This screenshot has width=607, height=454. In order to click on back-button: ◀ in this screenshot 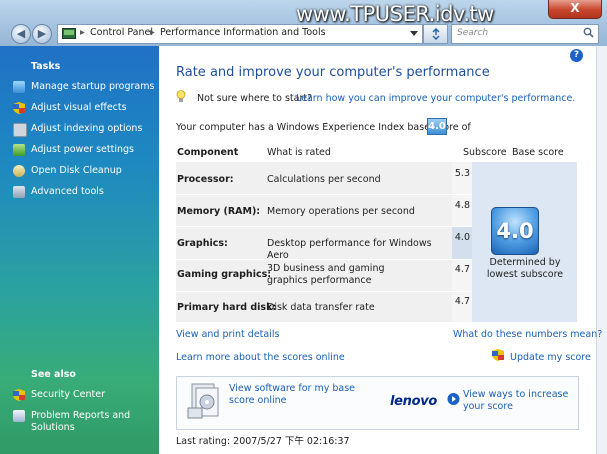, I will do `click(21, 34)`.